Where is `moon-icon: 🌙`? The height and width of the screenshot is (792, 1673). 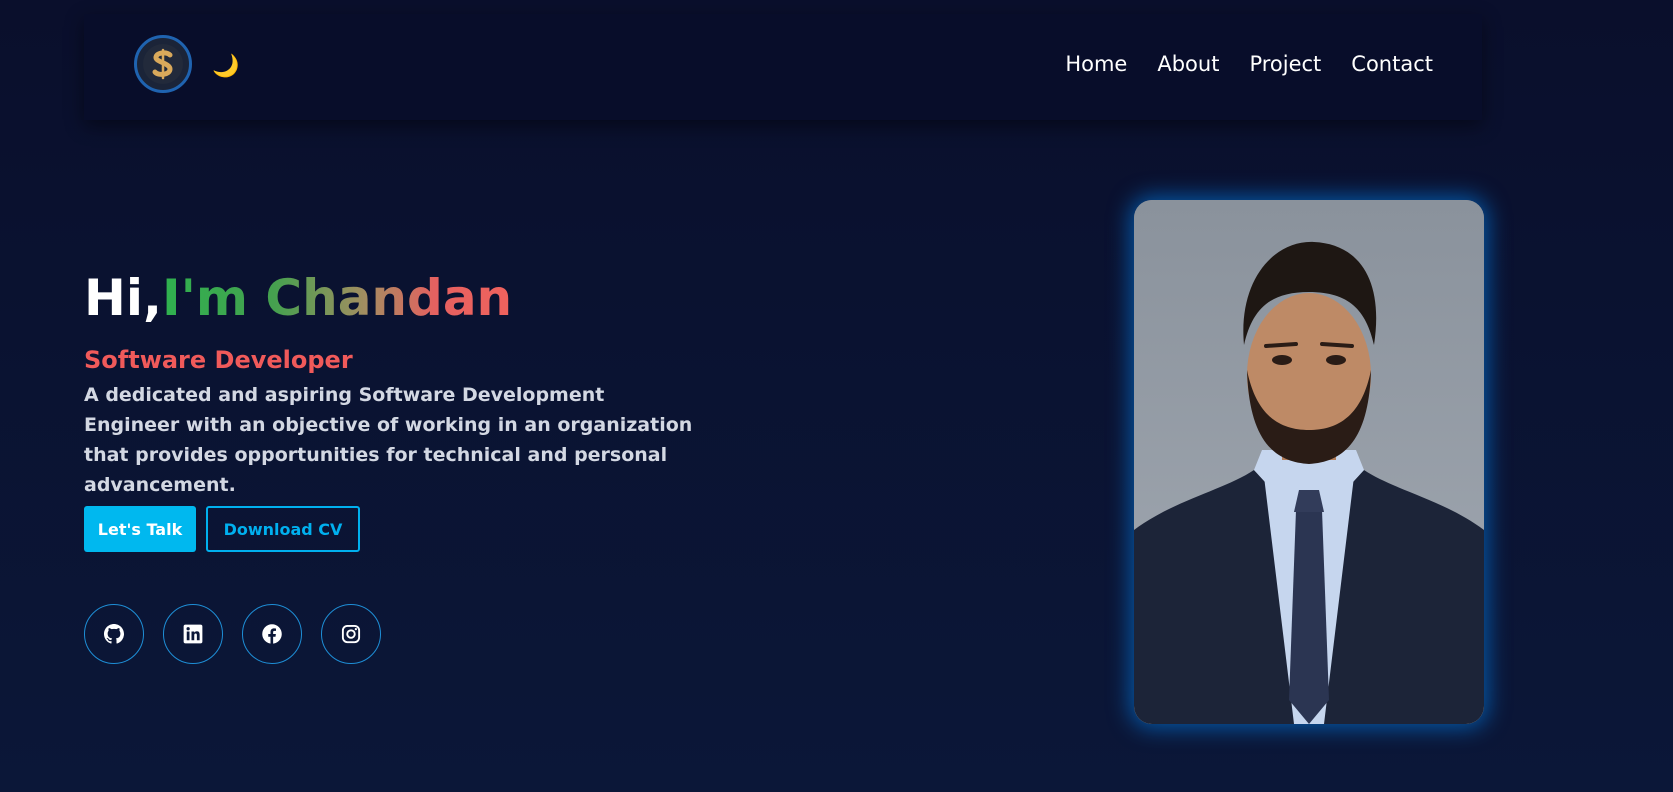 moon-icon: 🌙 is located at coordinates (225, 67).